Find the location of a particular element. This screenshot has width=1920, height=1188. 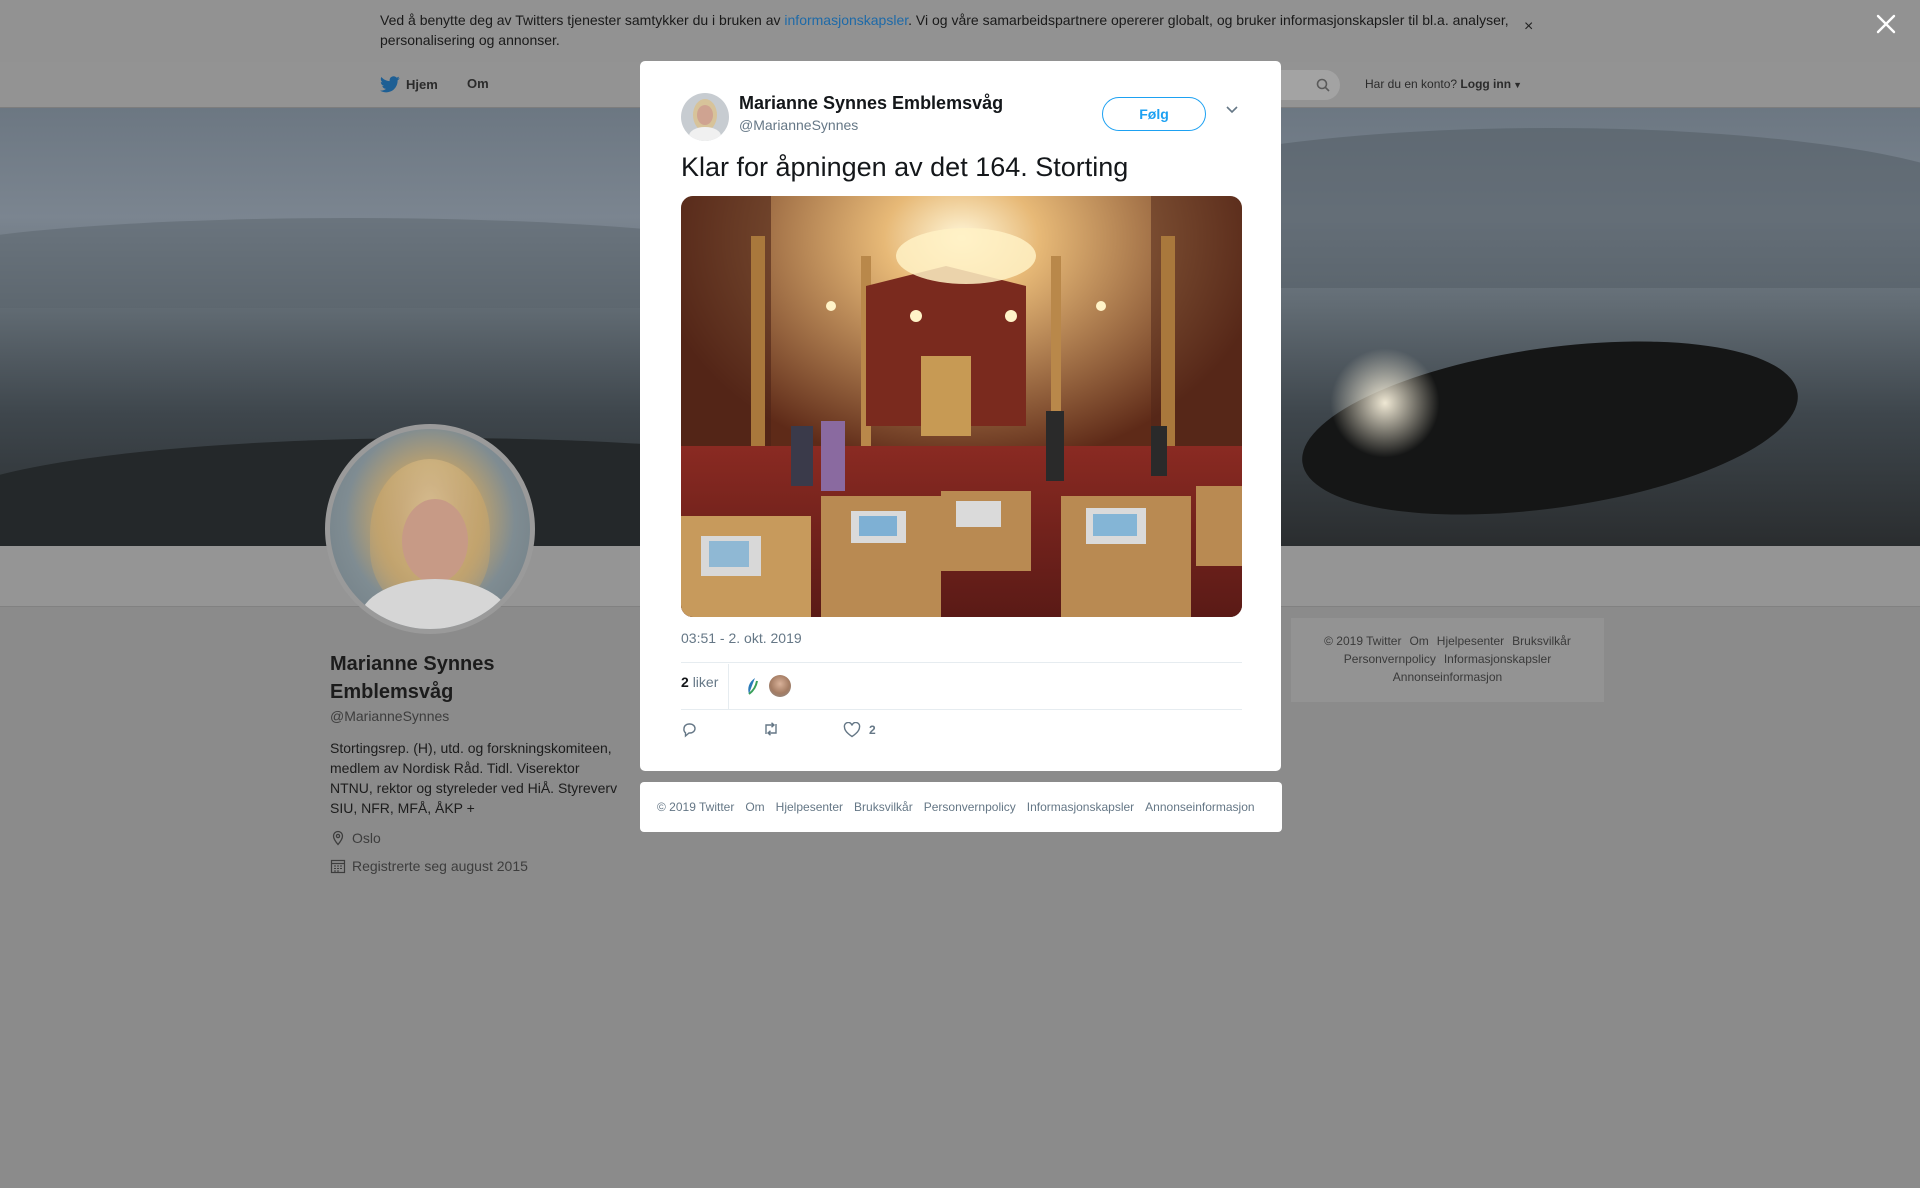

follow-button: Følg is located at coordinates (1154, 114).